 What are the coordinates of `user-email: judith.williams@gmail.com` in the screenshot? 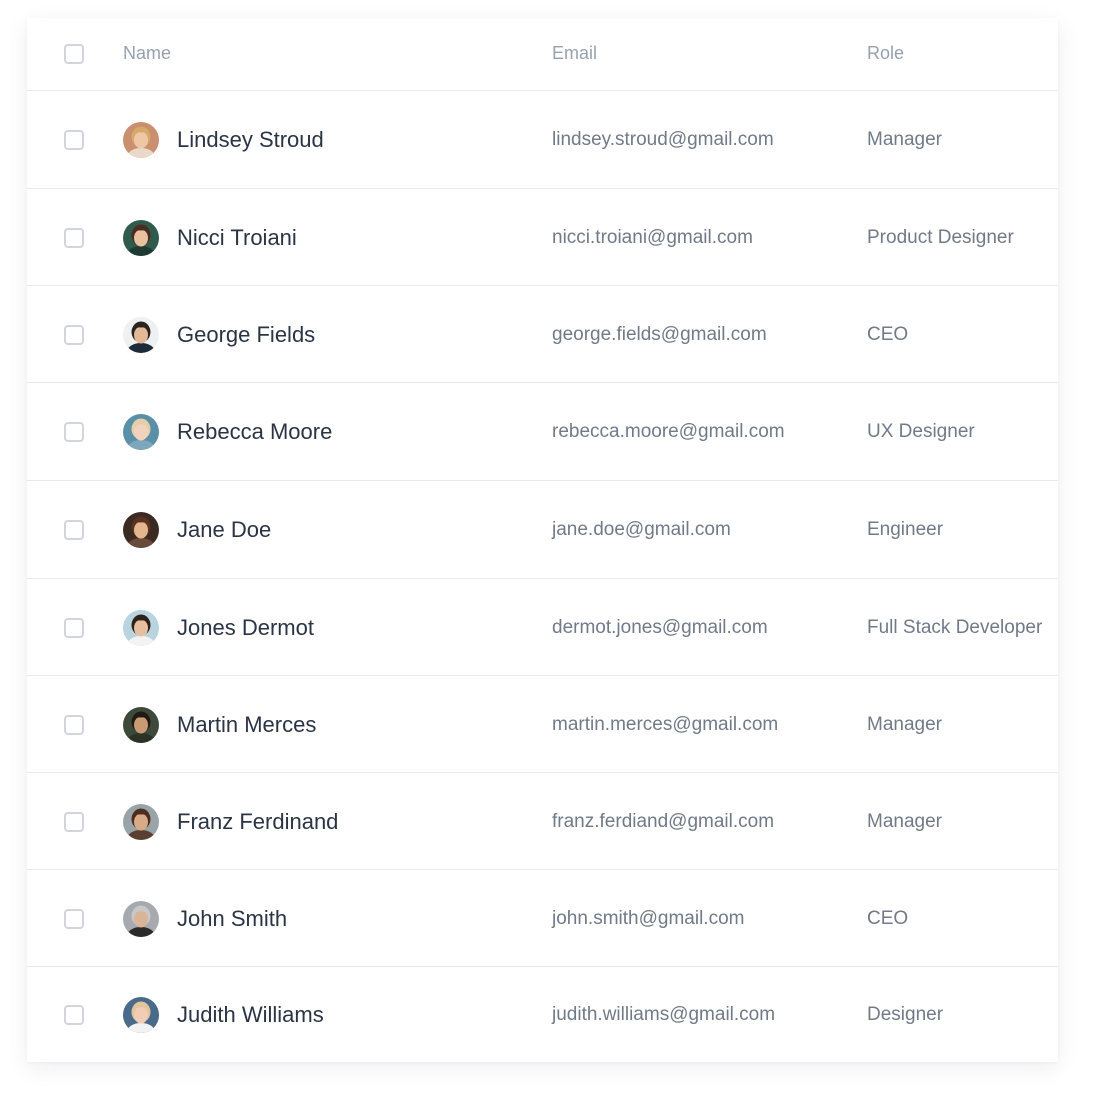 It's located at (664, 1014).